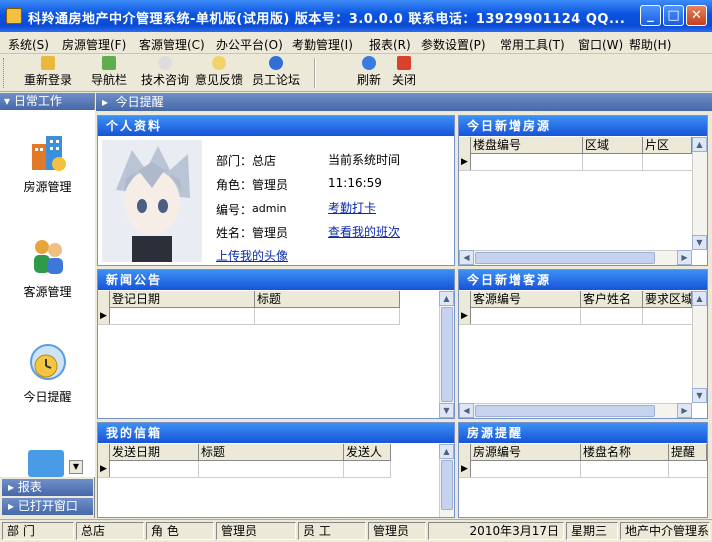 The image size is (712, 542). What do you see at coordinates (696, 15) in the screenshot?
I see `close-window-button: ✕` at bounding box center [696, 15].